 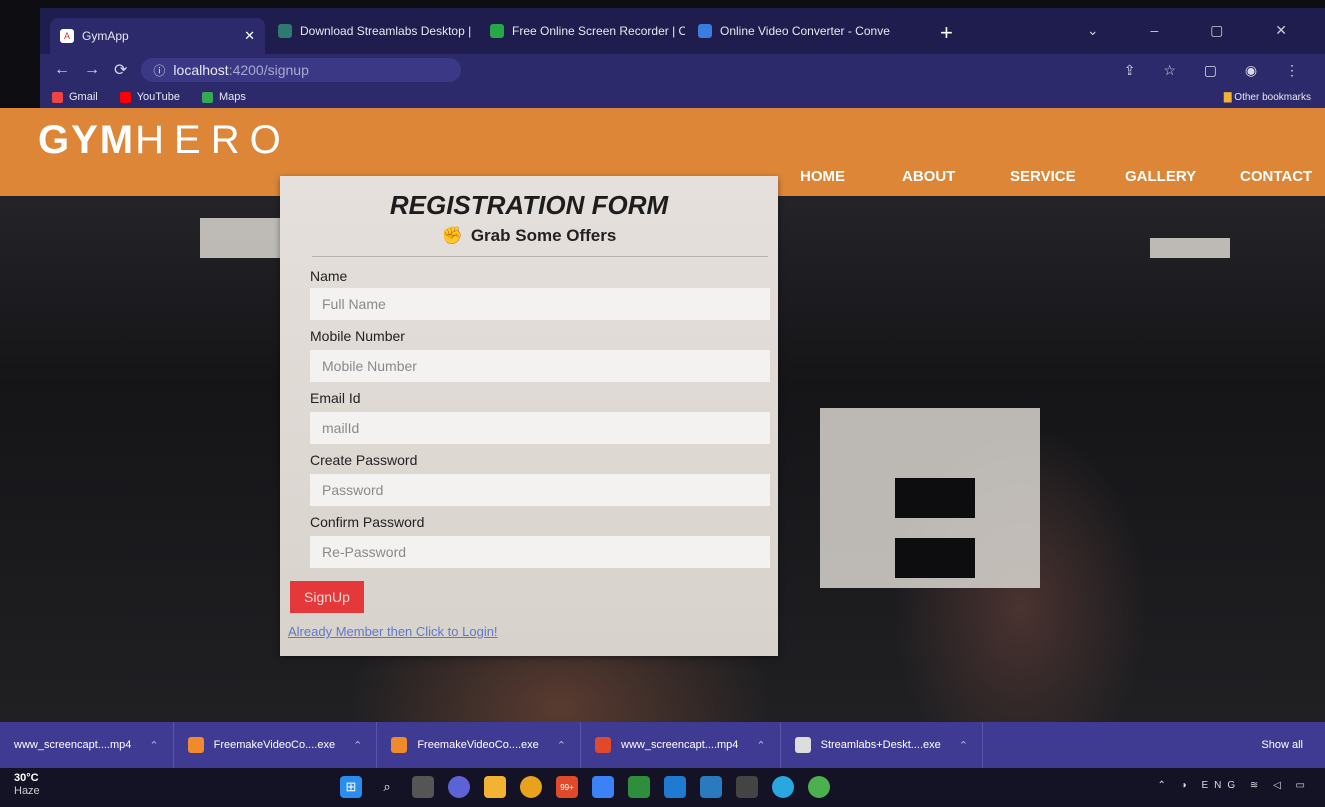 I want to click on telegram-icon, so click(x=783, y=787).